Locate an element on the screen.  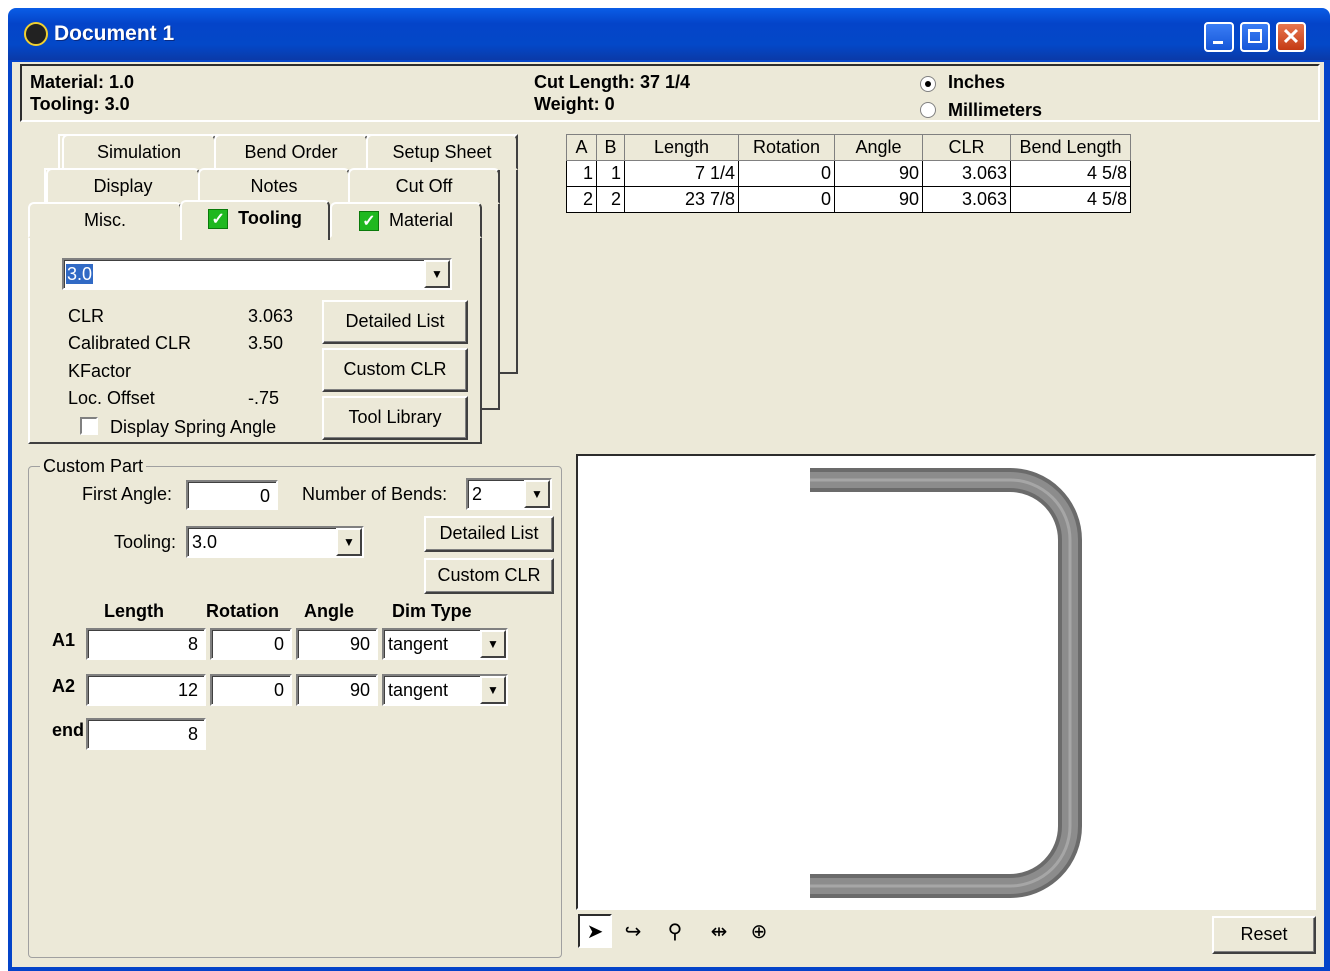
length-col-header: Length is located at coordinates (134, 611).